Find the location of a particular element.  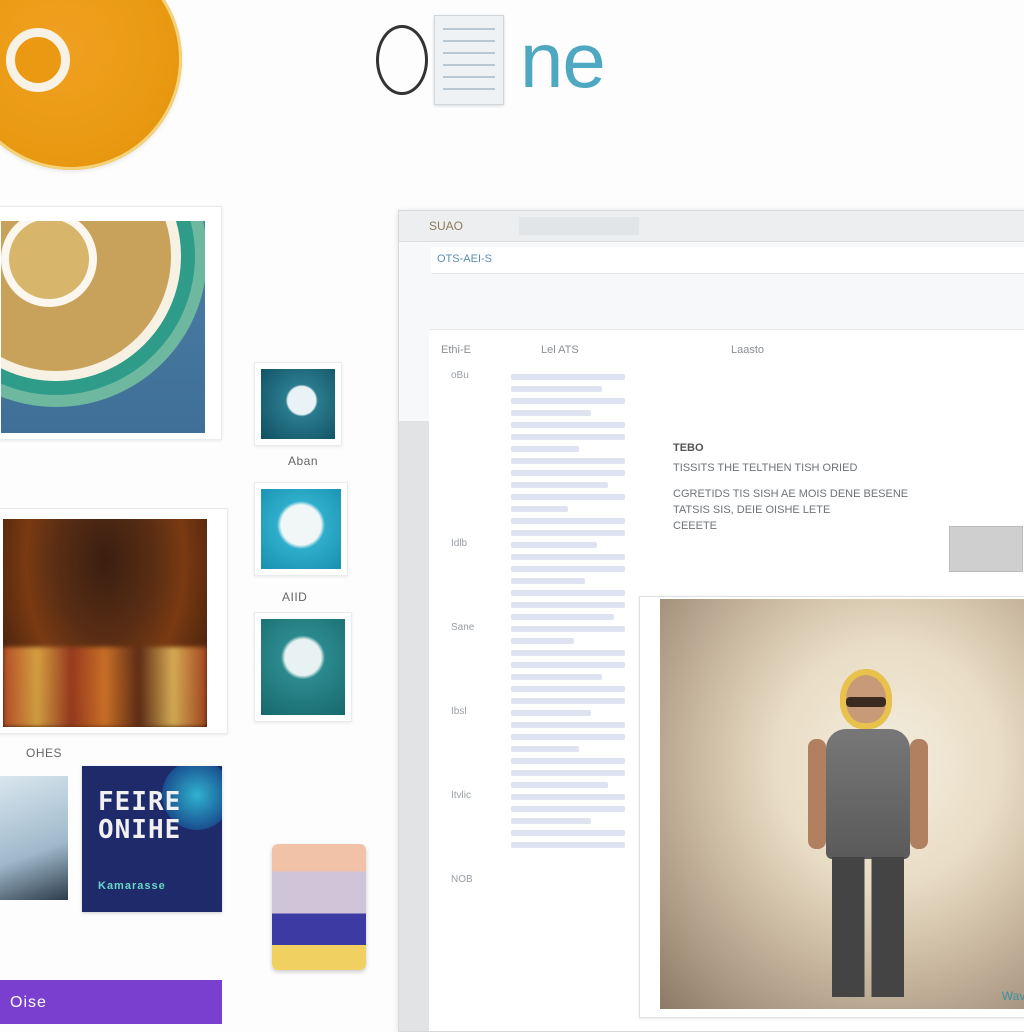

gallery-poster: FEIRE ONIHE Kamarasse is located at coordinates (152, 839).